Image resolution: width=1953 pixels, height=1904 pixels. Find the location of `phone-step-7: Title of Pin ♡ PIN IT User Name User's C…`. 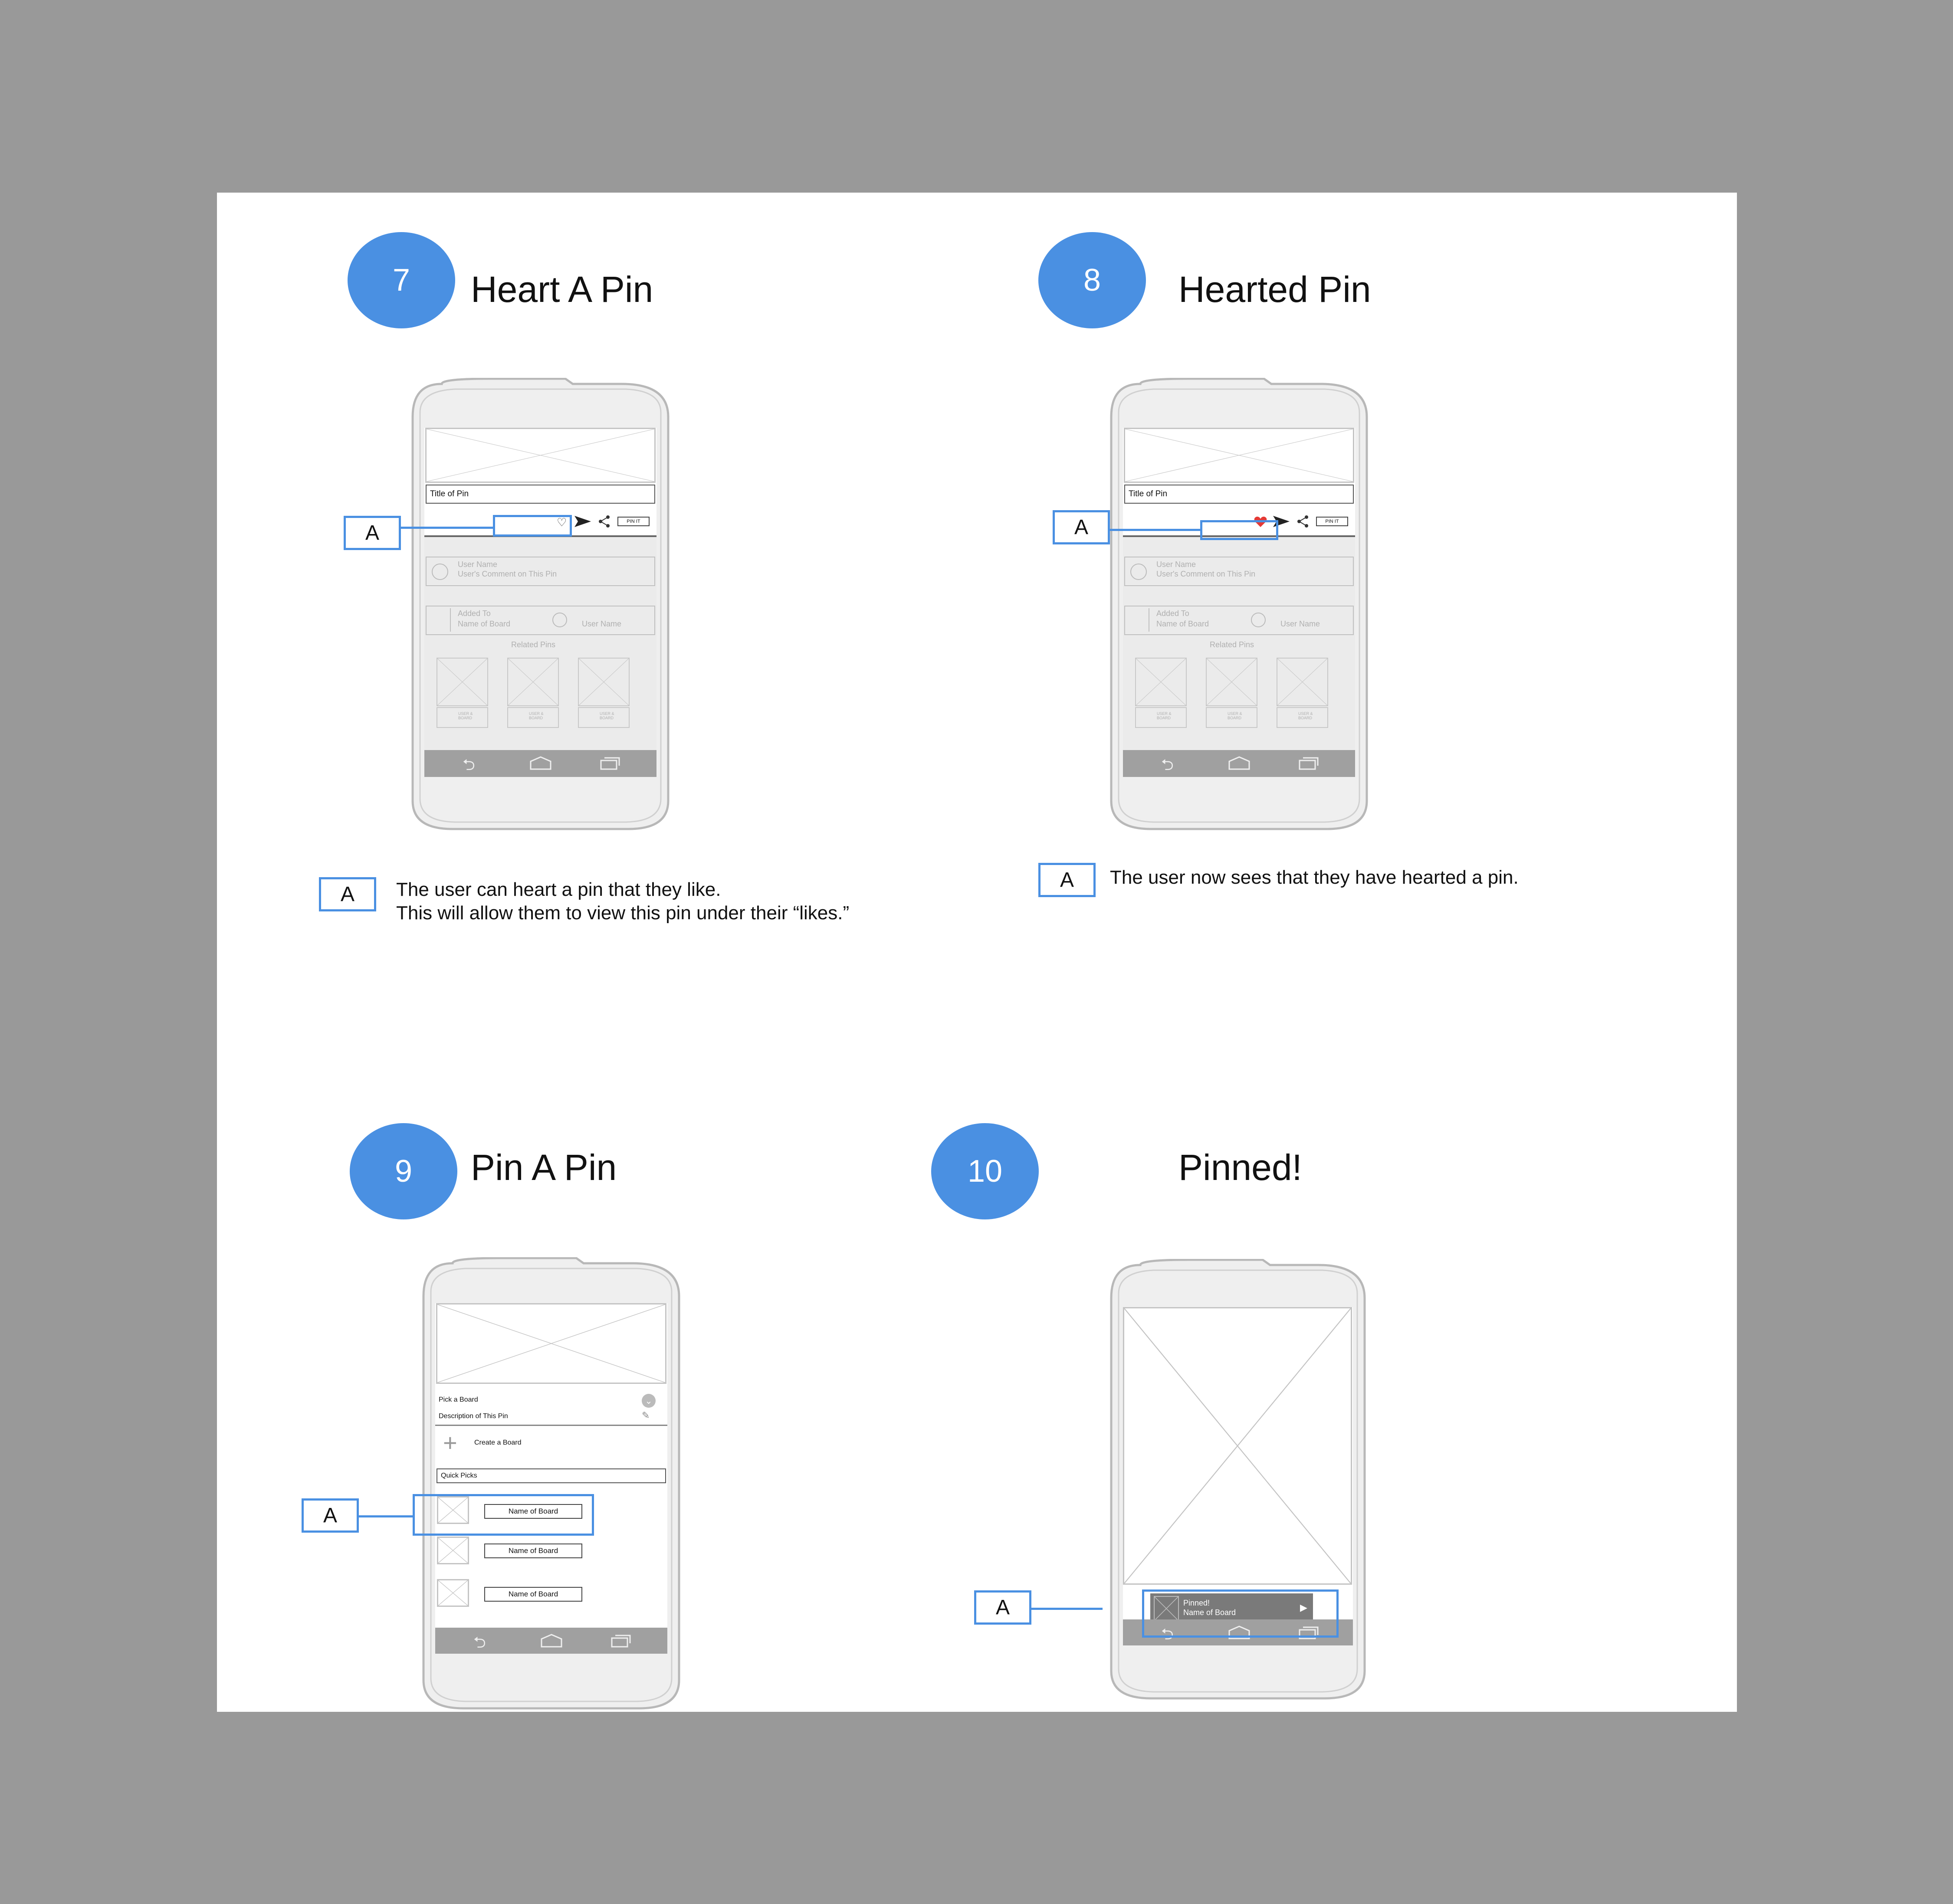

phone-step-7: Title of Pin ♡ PIN IT User Name User's C… is located at coordinates (540, 604).